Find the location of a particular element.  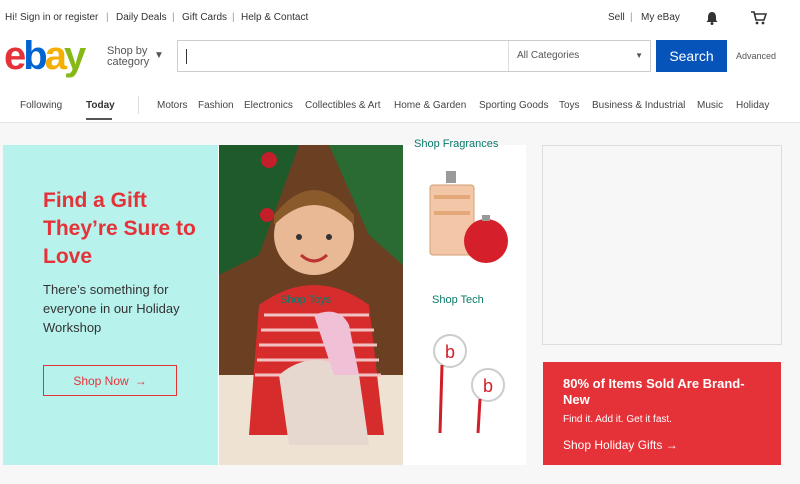

search-input is located at coordinates (351, 56).